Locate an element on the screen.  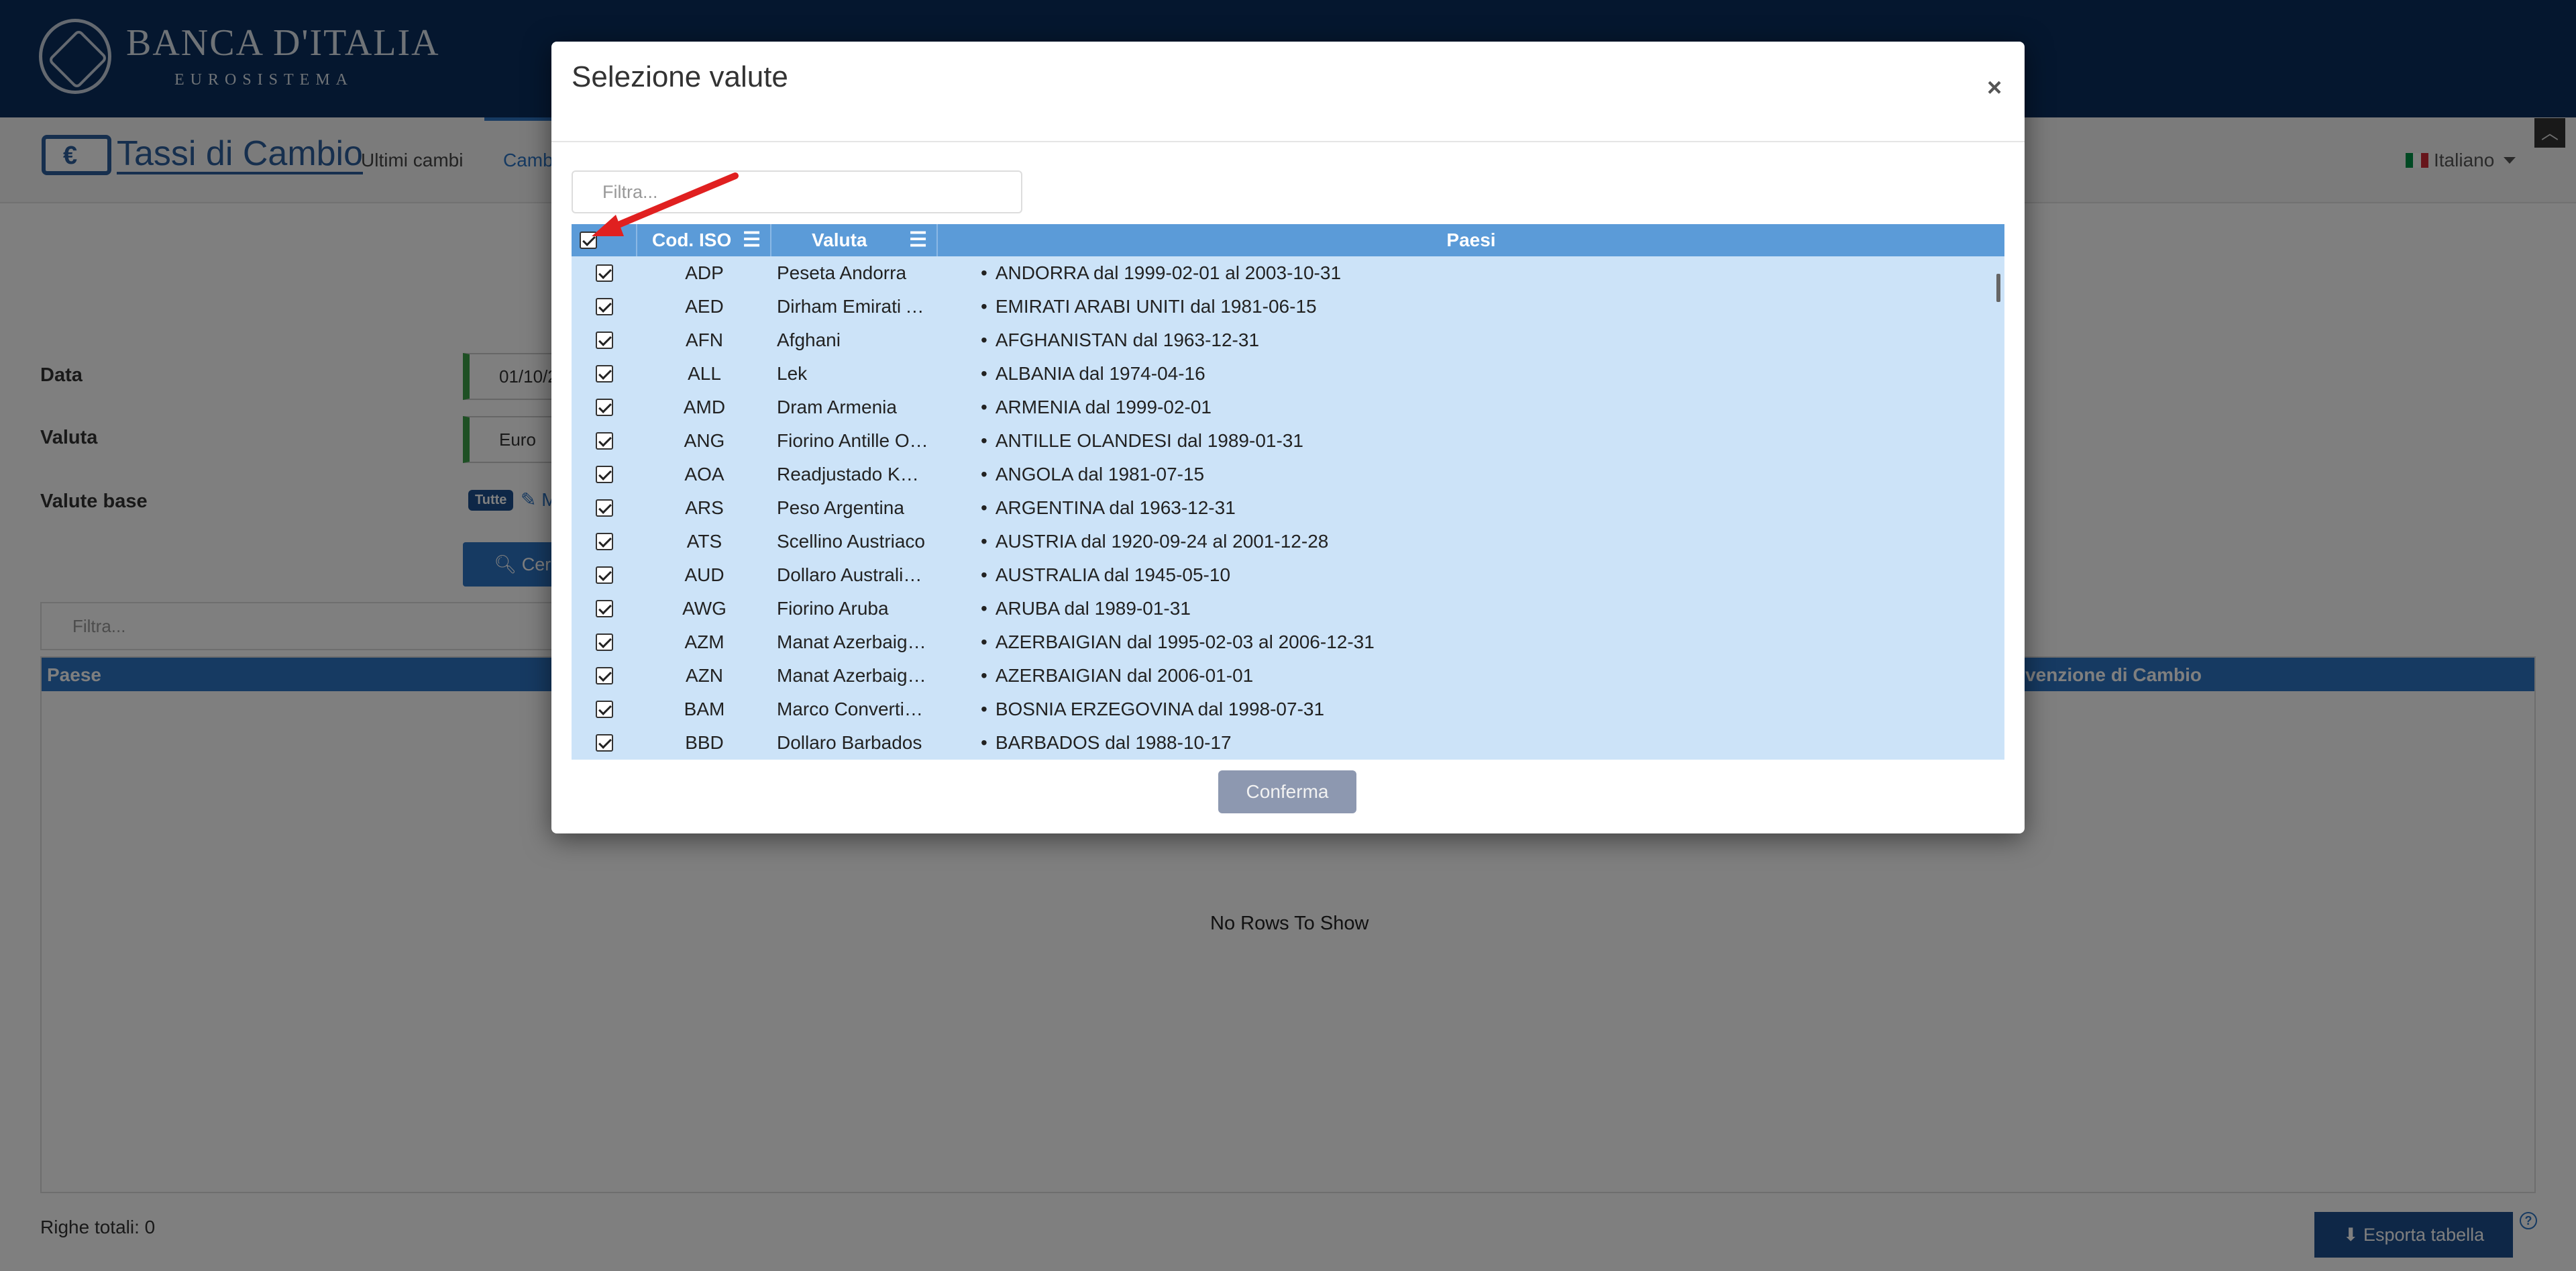
cell-iso: BBD is located at coordinates (704, 742).